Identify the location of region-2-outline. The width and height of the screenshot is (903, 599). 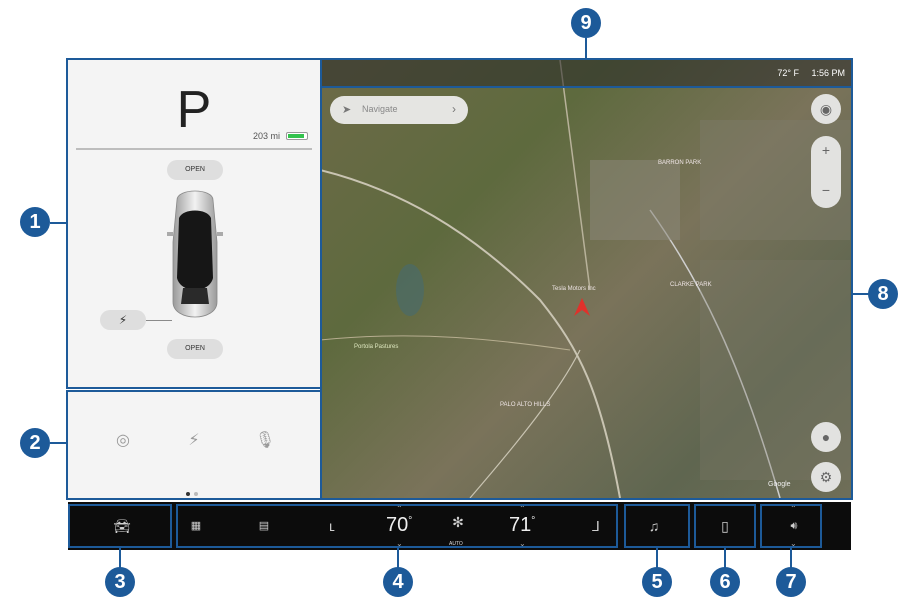
(194, 445).